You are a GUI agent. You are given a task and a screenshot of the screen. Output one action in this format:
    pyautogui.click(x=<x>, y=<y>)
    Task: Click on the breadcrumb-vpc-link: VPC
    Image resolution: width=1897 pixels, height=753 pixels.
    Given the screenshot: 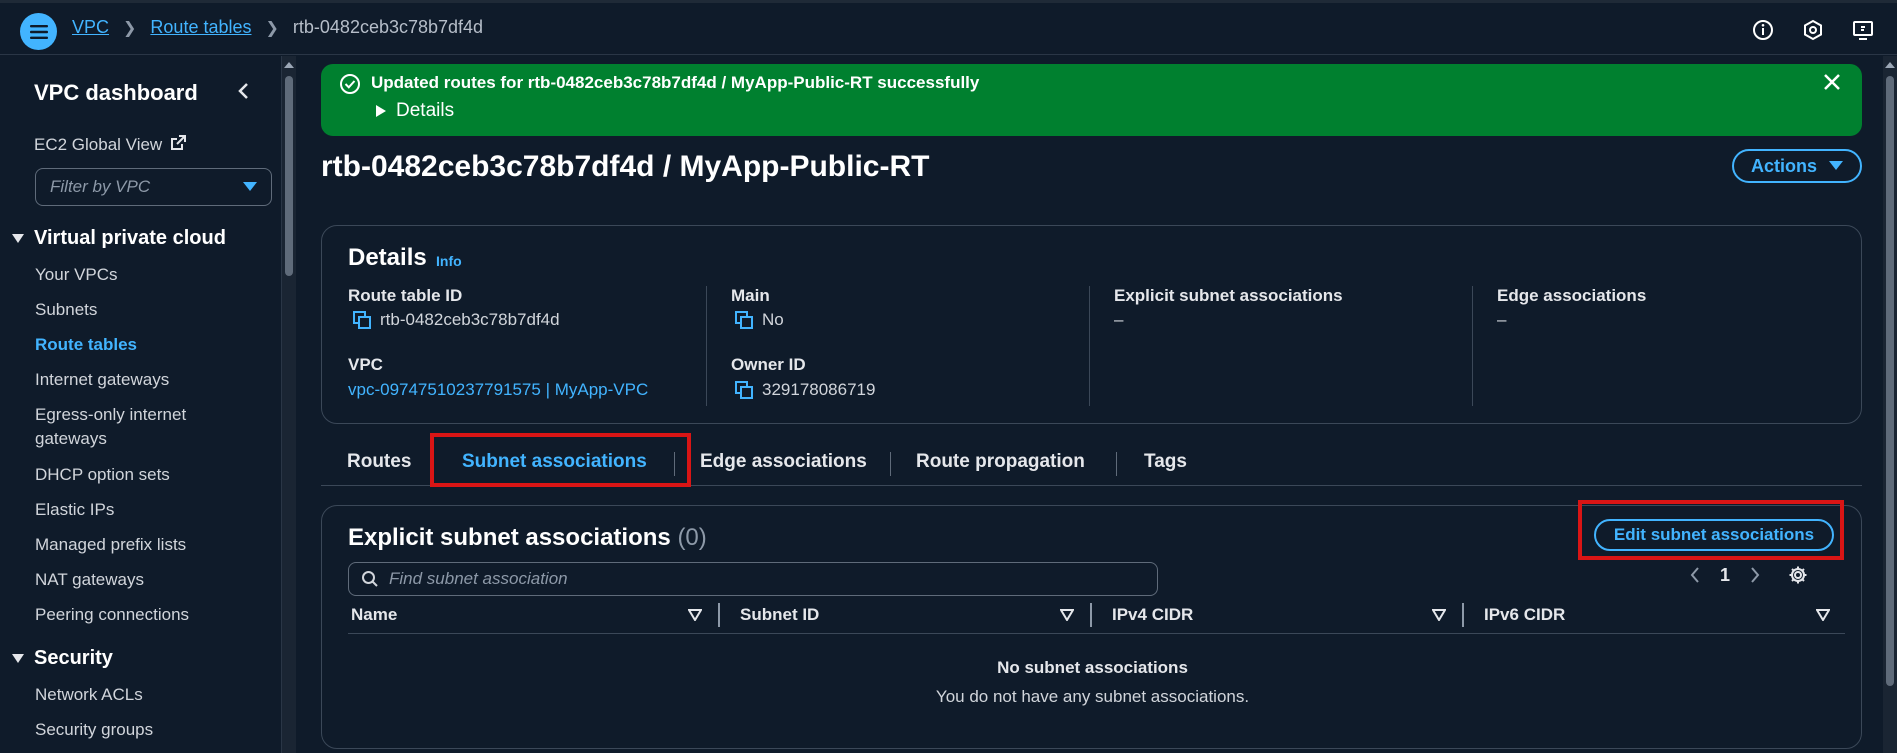 What is the action you would take?
    pyautogui.click(x=90, y=27)
    